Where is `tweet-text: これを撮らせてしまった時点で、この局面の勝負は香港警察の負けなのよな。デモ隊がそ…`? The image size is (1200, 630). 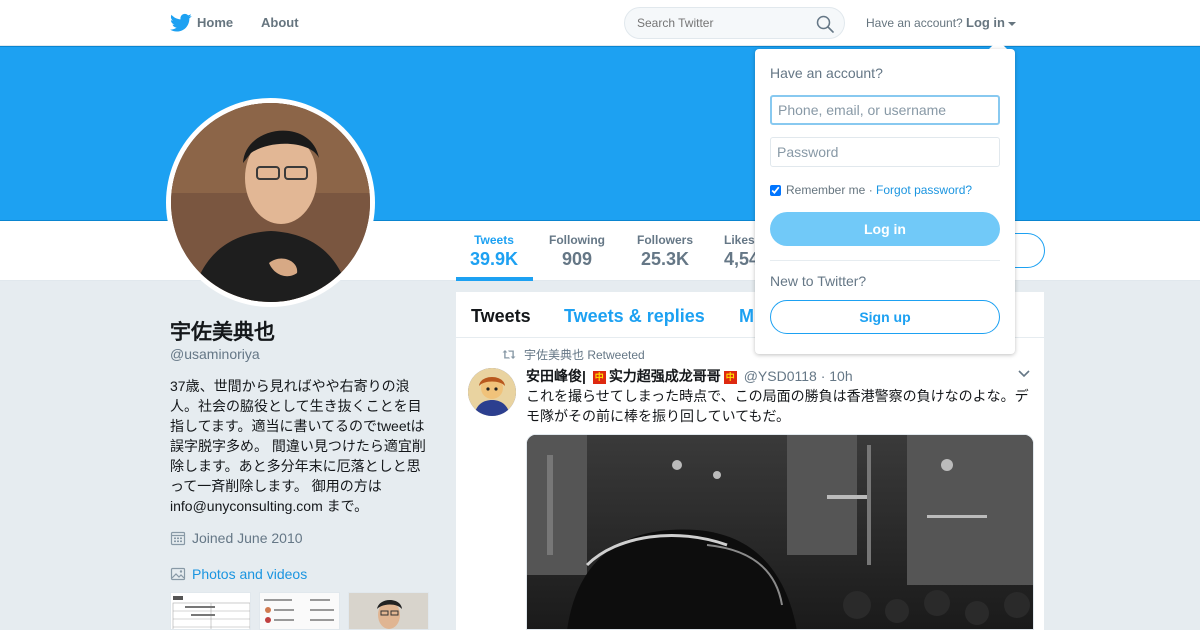
tweet-text: これを撮らせてしまった時点で、この局面の勝負は香港警察の負けなのよな。デモ隊がそ… is located at coordinates (777, 406).